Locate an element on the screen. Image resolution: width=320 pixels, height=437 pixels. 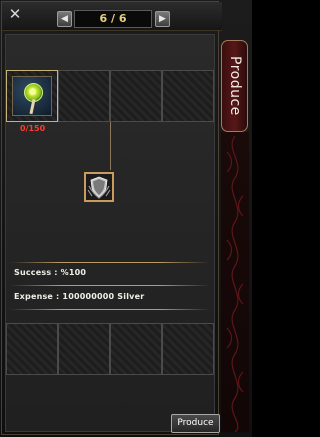
success-rate: Success : %100 is located at coordinates (50, 272).